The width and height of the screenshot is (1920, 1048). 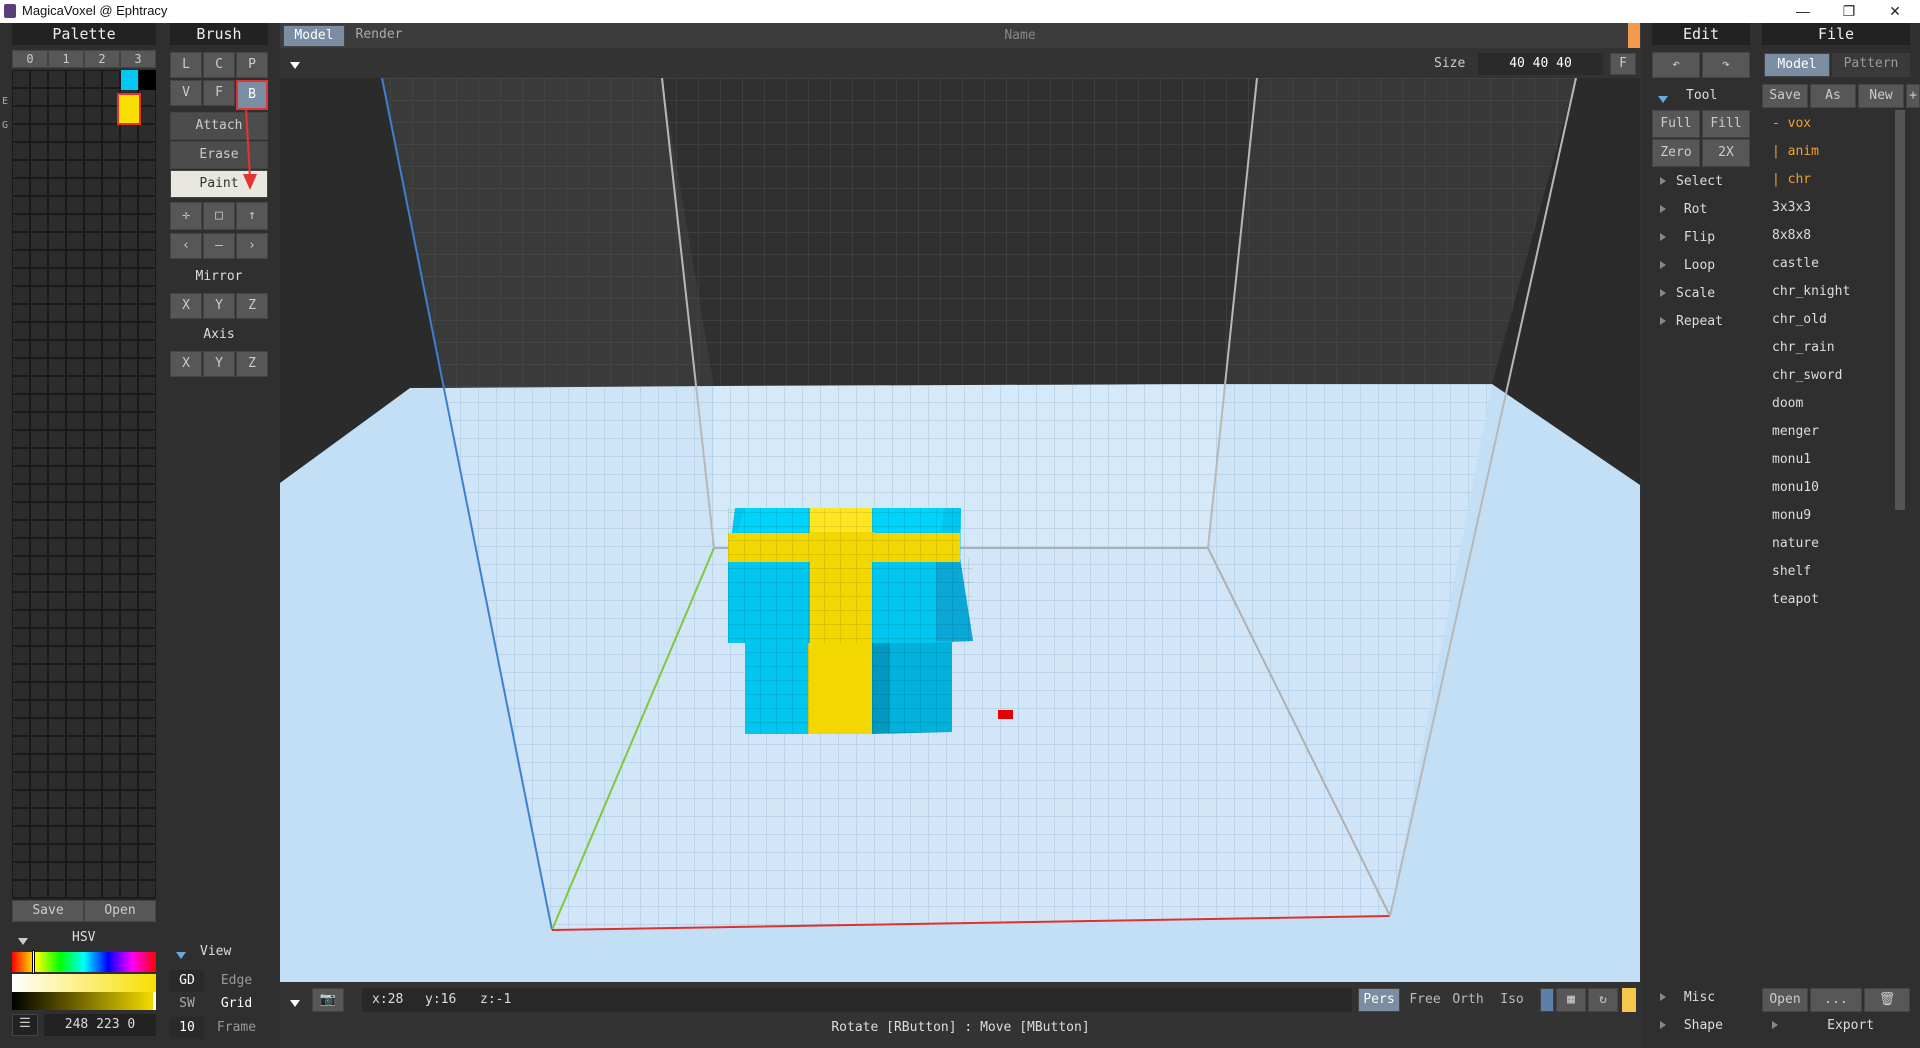 What do you see at coordinates (1791, 123) in the screenshot?
I see `folder-vox: - vox` at bounding box center [1791, 123].